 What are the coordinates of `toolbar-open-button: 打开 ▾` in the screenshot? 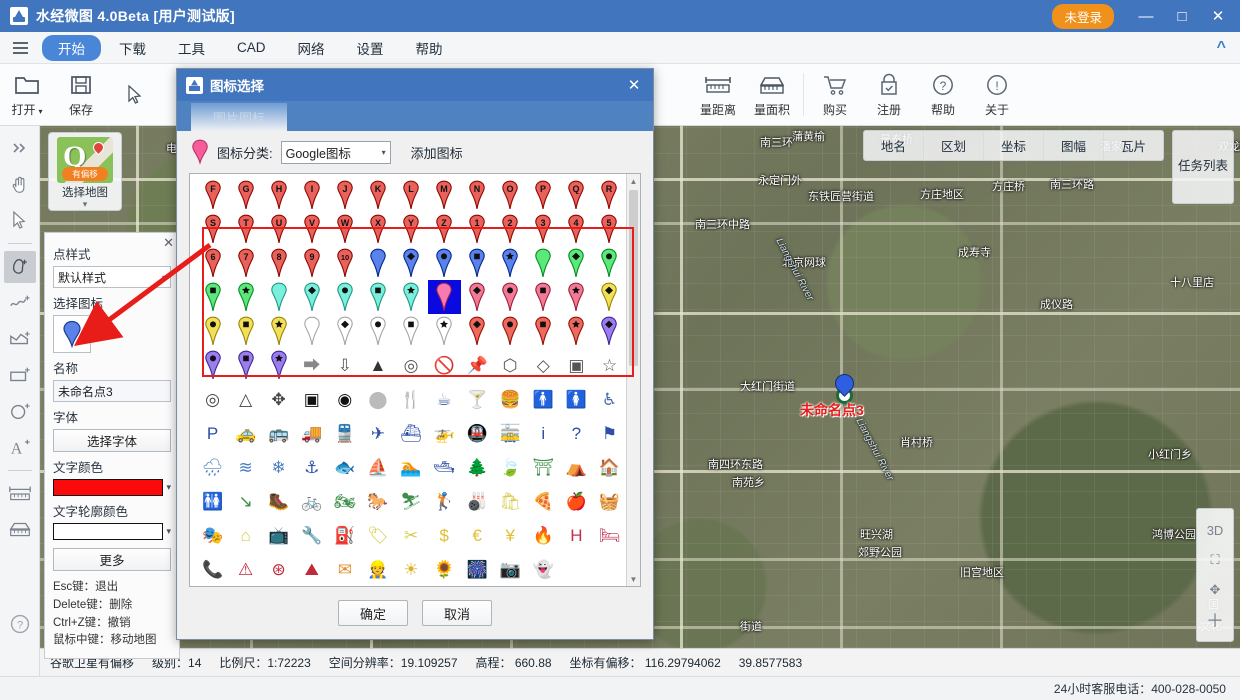 It's located at (27, 94).